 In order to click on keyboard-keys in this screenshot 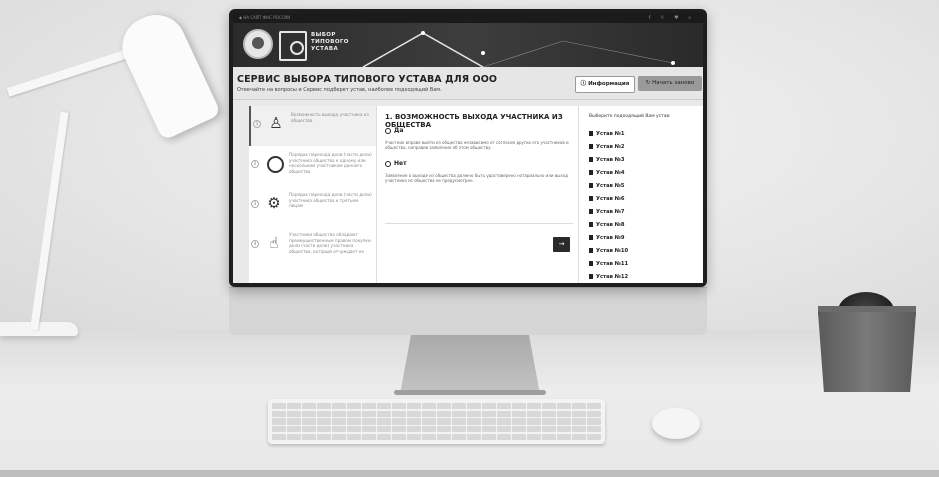, I will do `click(436, 421)`.